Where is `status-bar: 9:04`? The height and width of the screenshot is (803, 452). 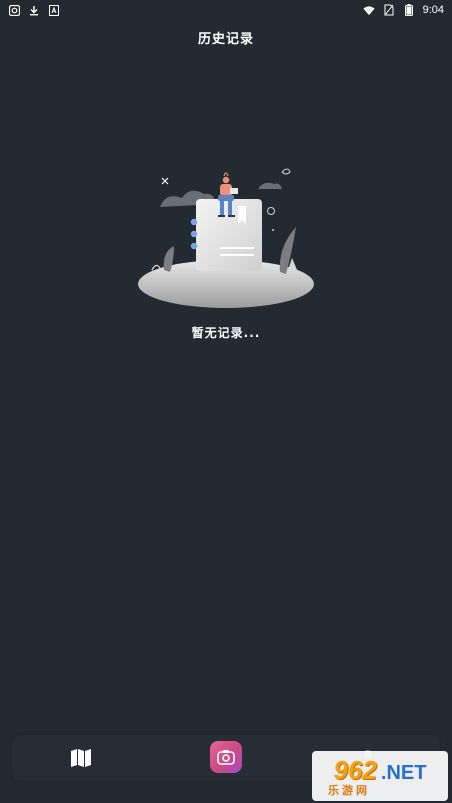 status-bar: 9:04 is located at coordinates (226, 10).